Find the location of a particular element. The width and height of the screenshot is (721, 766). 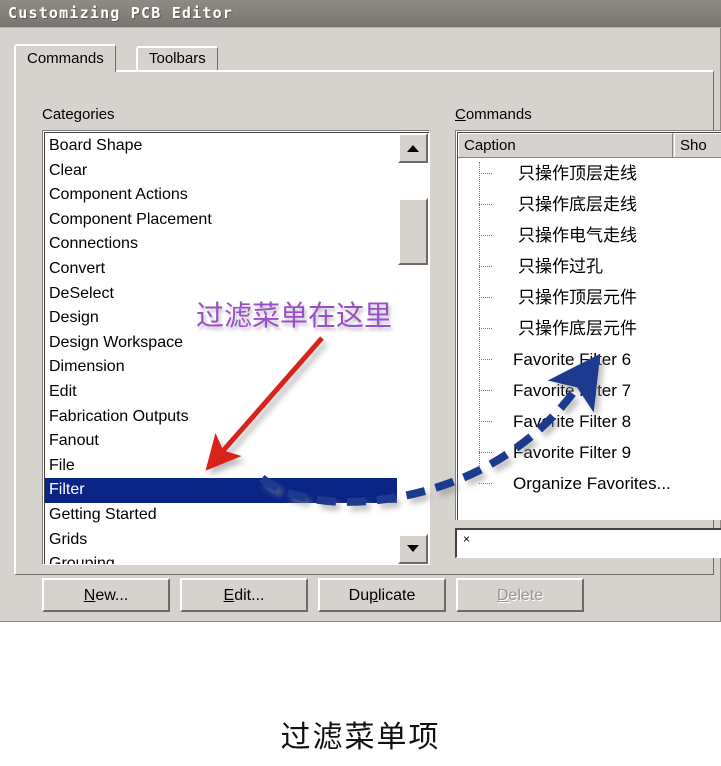

dialog-titlebar: Customizing PCB Editor is located at coordinates (360, 14).